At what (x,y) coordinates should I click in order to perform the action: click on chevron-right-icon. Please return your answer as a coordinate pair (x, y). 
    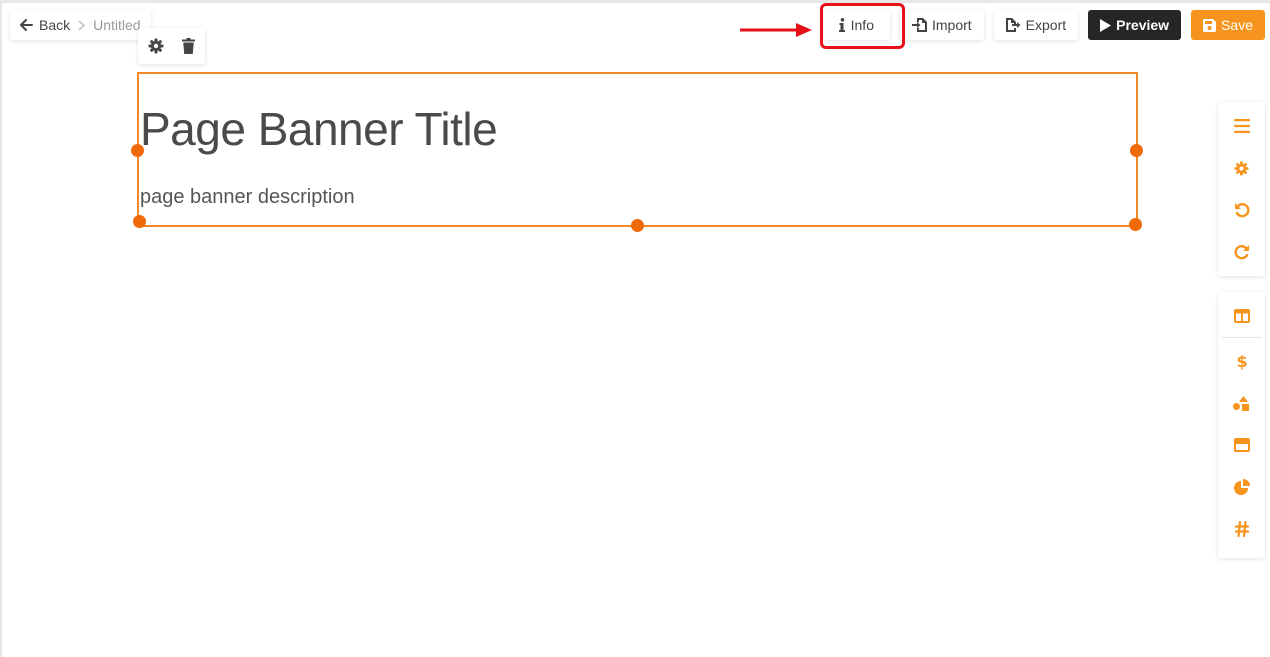
    Looking at the image, I should click on (82, 25).